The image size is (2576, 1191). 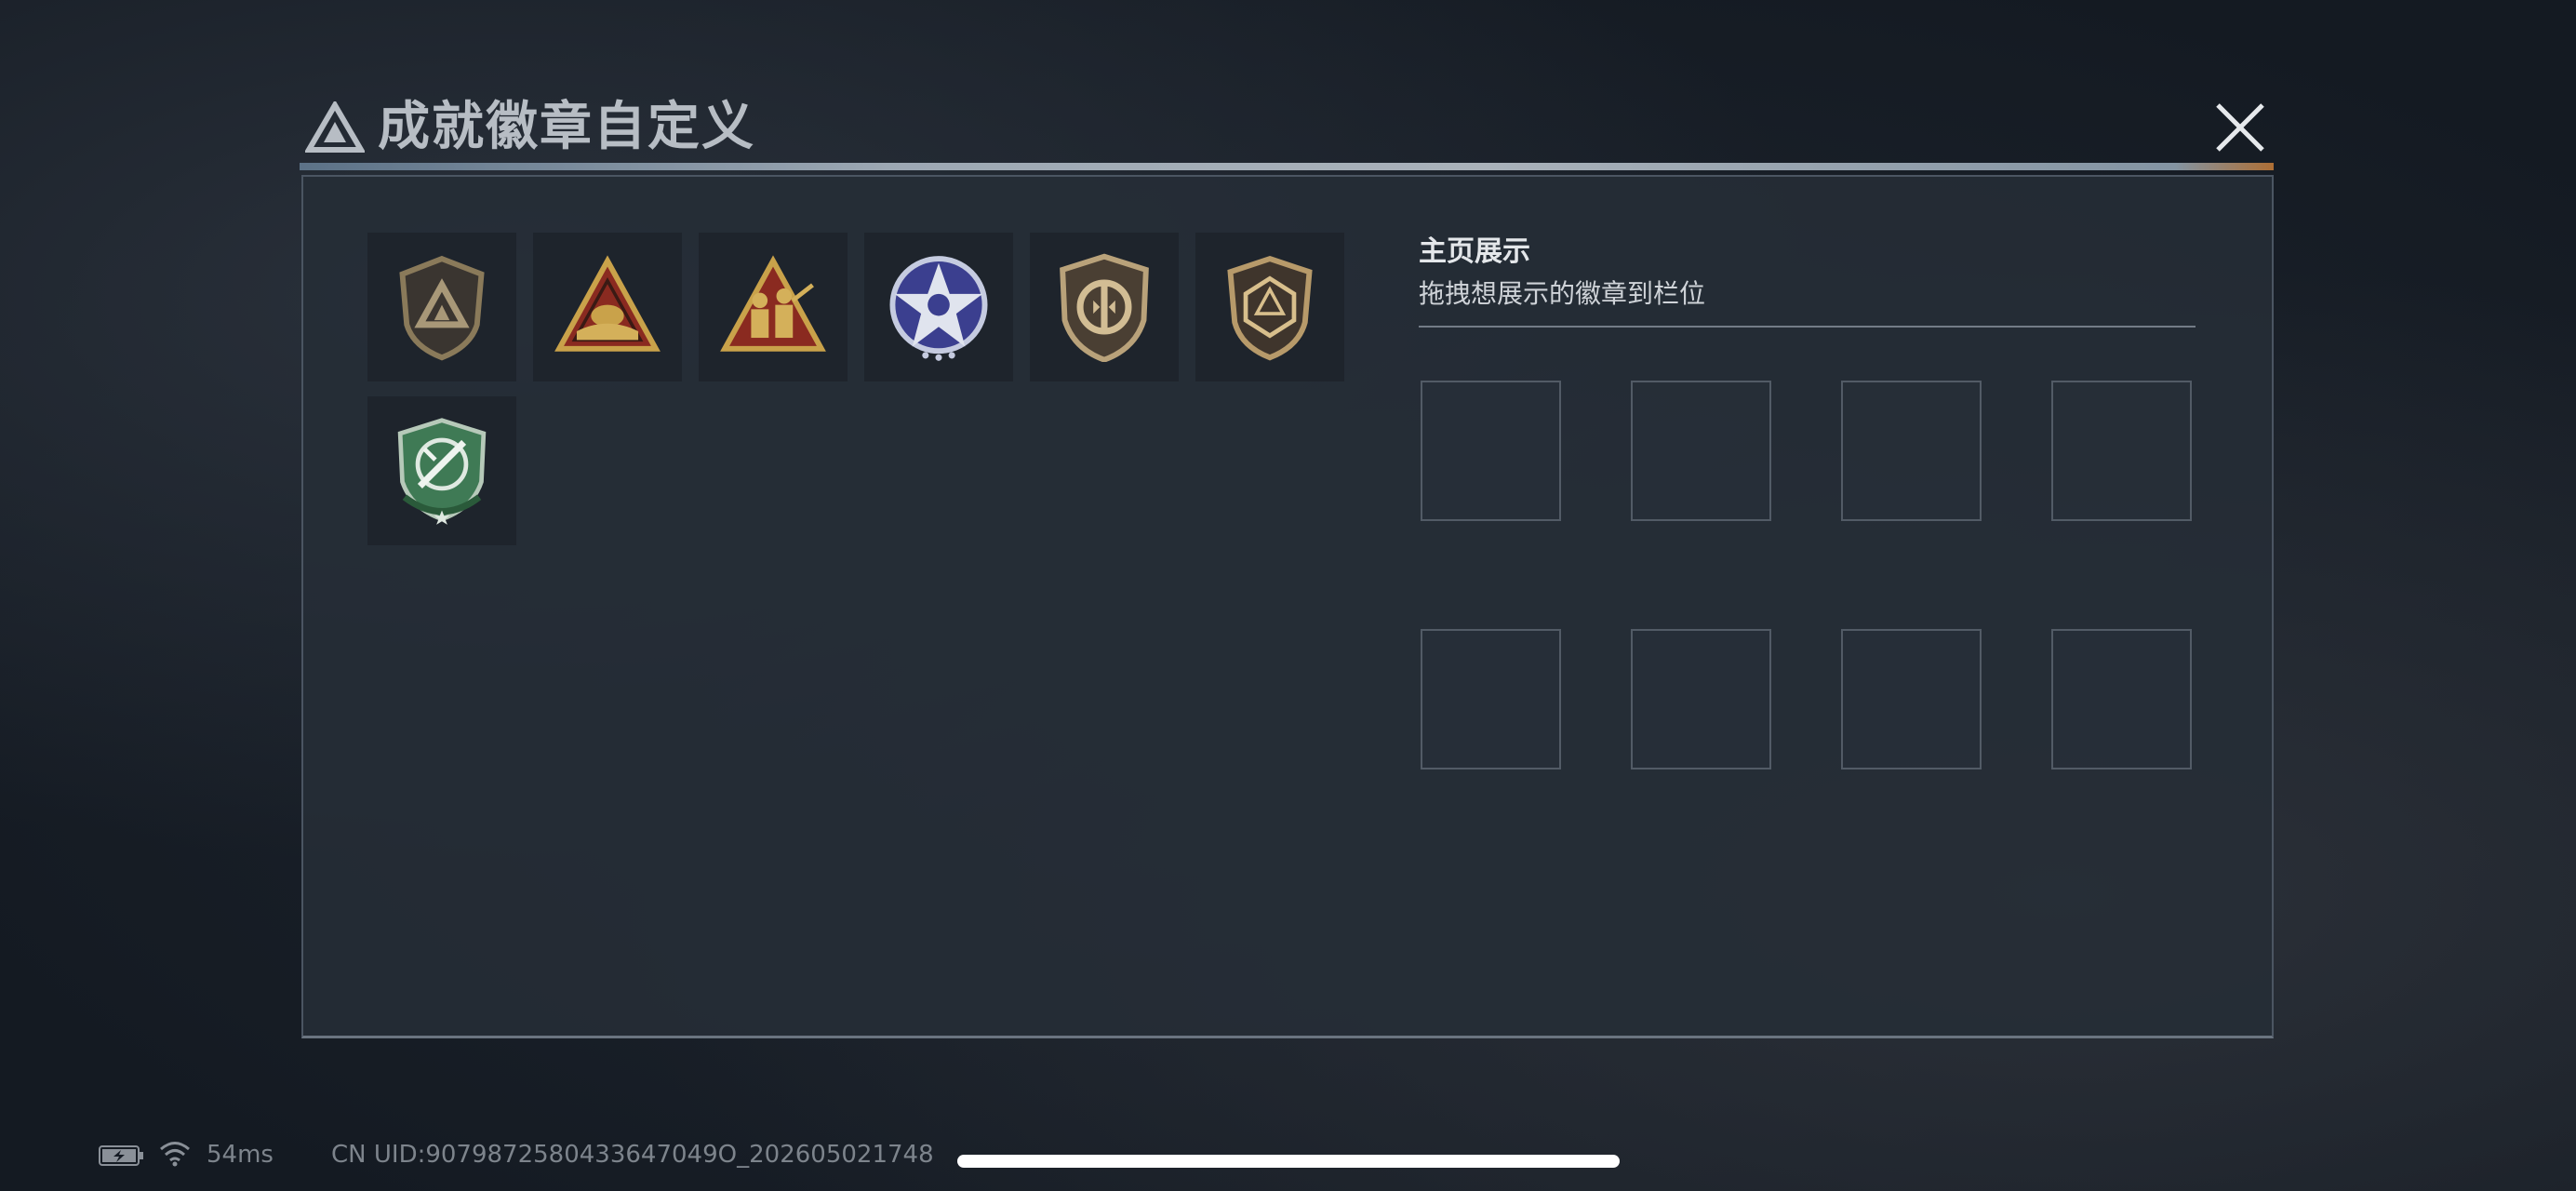 I want to click on wifi-icon, so click(x=175, y=1154).